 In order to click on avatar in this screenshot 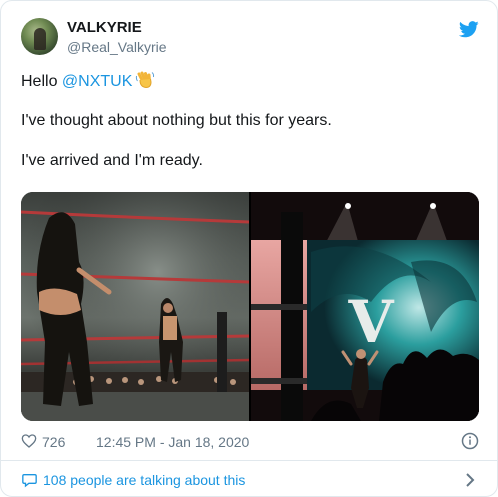, I will do `click(39, 36)`.